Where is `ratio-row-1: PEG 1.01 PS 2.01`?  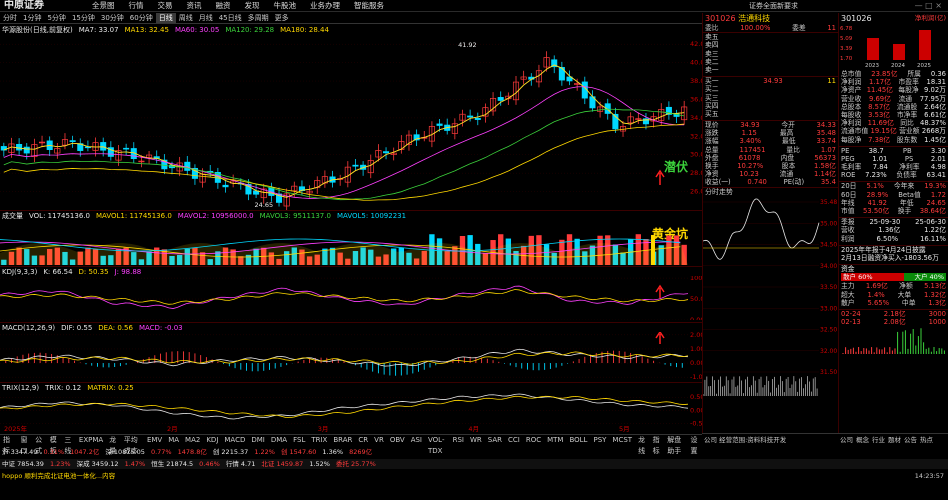 ratio-row-1: PEG 1.01 PS 2.01 is located at coordinates (893, 159).